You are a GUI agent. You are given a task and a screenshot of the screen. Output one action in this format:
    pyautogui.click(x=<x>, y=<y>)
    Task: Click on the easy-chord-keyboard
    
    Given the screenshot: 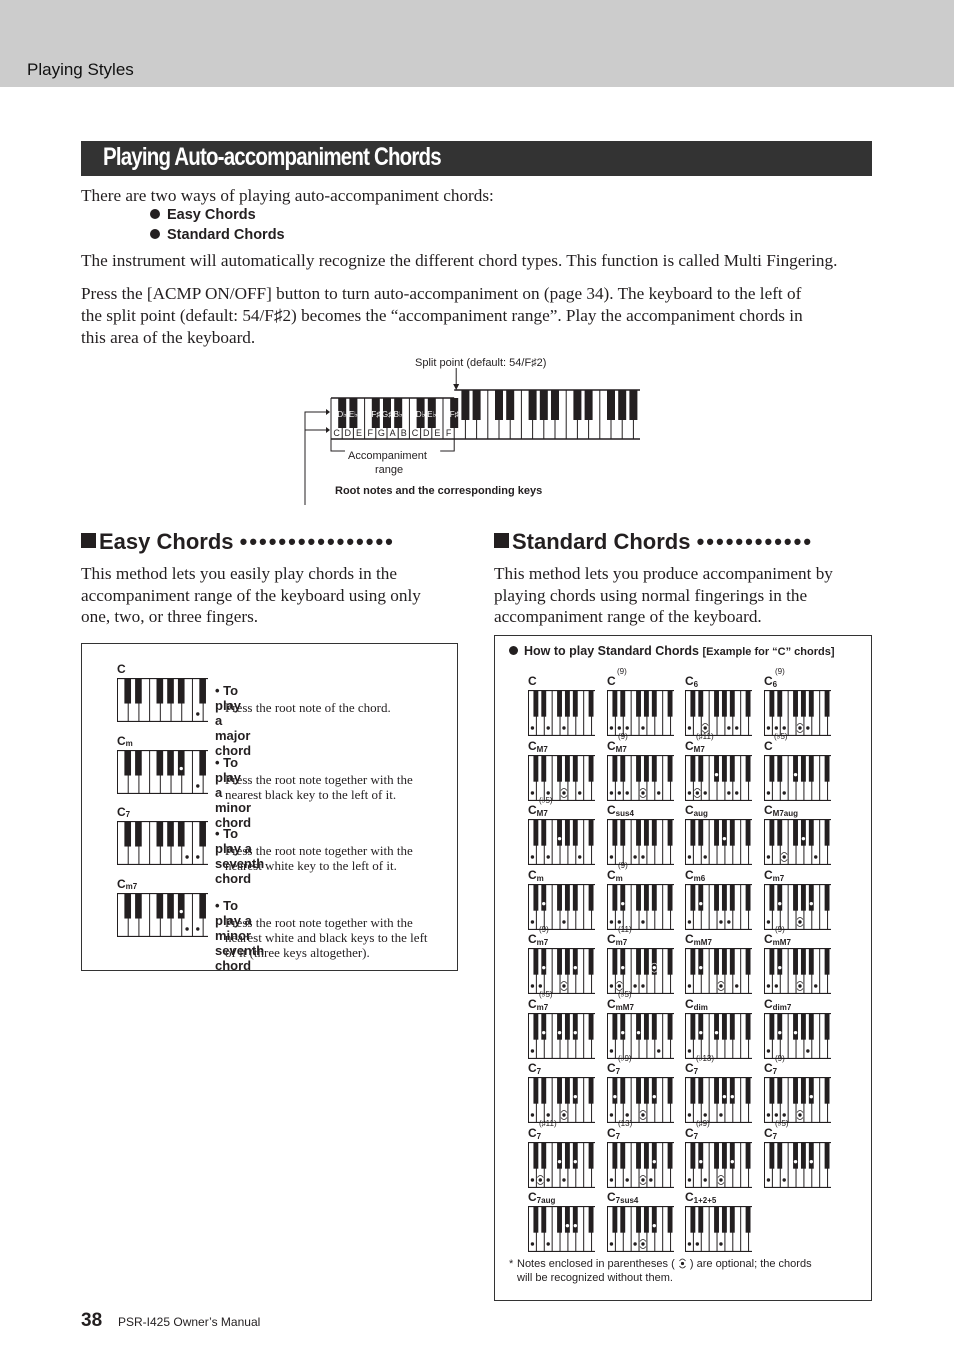 What is the action you would take?
    pyautogui.click(x=162, y=915)
    